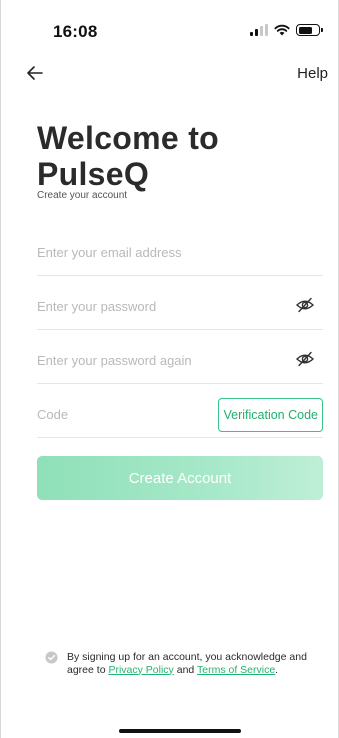  I want to click on status-bar: 16:08, so click(170, 27).